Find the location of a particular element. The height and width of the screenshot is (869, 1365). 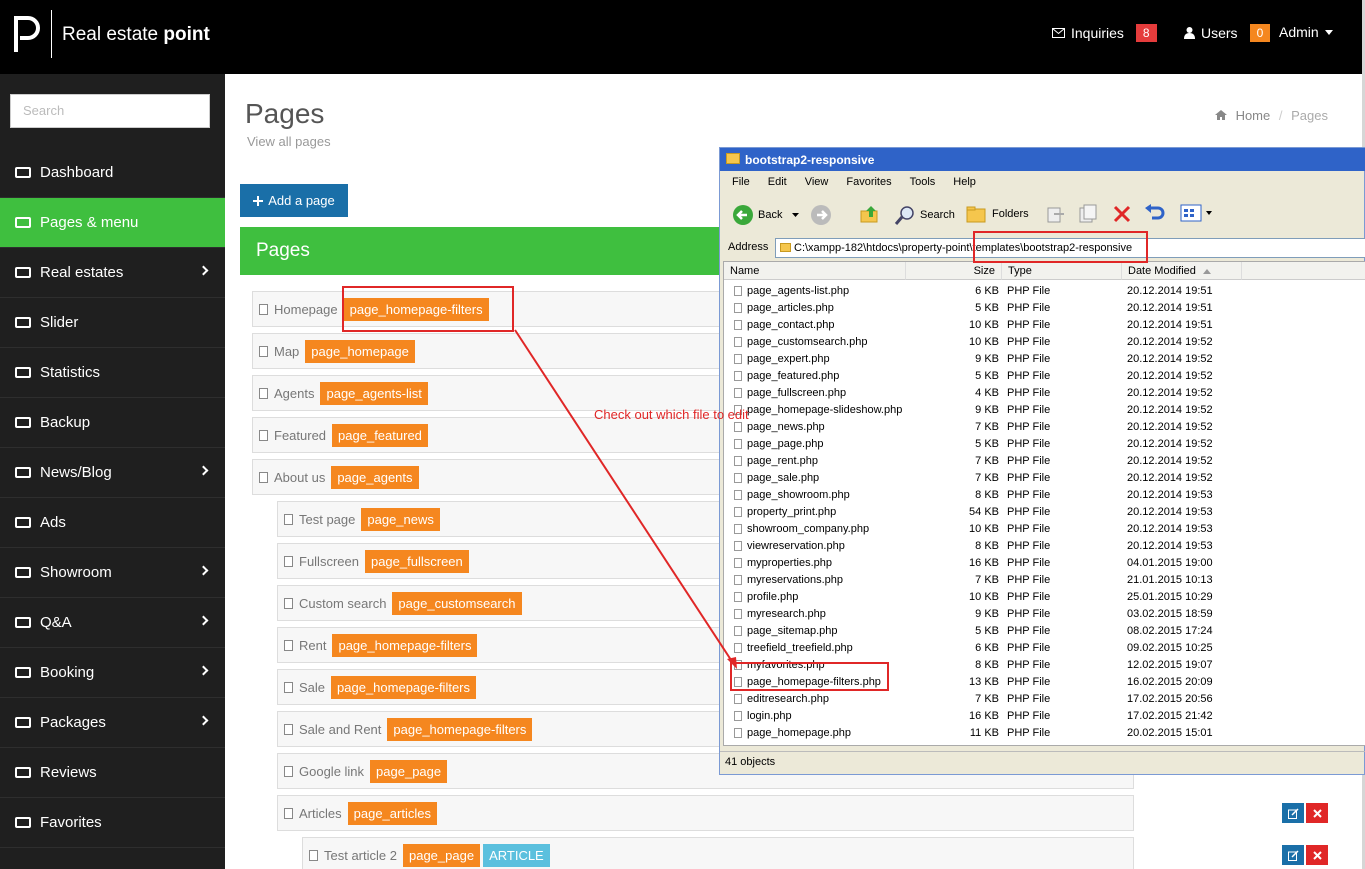

page-row: Test page page_news is located at coordinates (501, 519).